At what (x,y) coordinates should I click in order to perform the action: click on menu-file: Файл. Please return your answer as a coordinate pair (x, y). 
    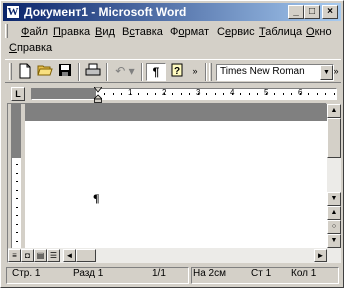
    Looking at the image, I should click on (34, 32).